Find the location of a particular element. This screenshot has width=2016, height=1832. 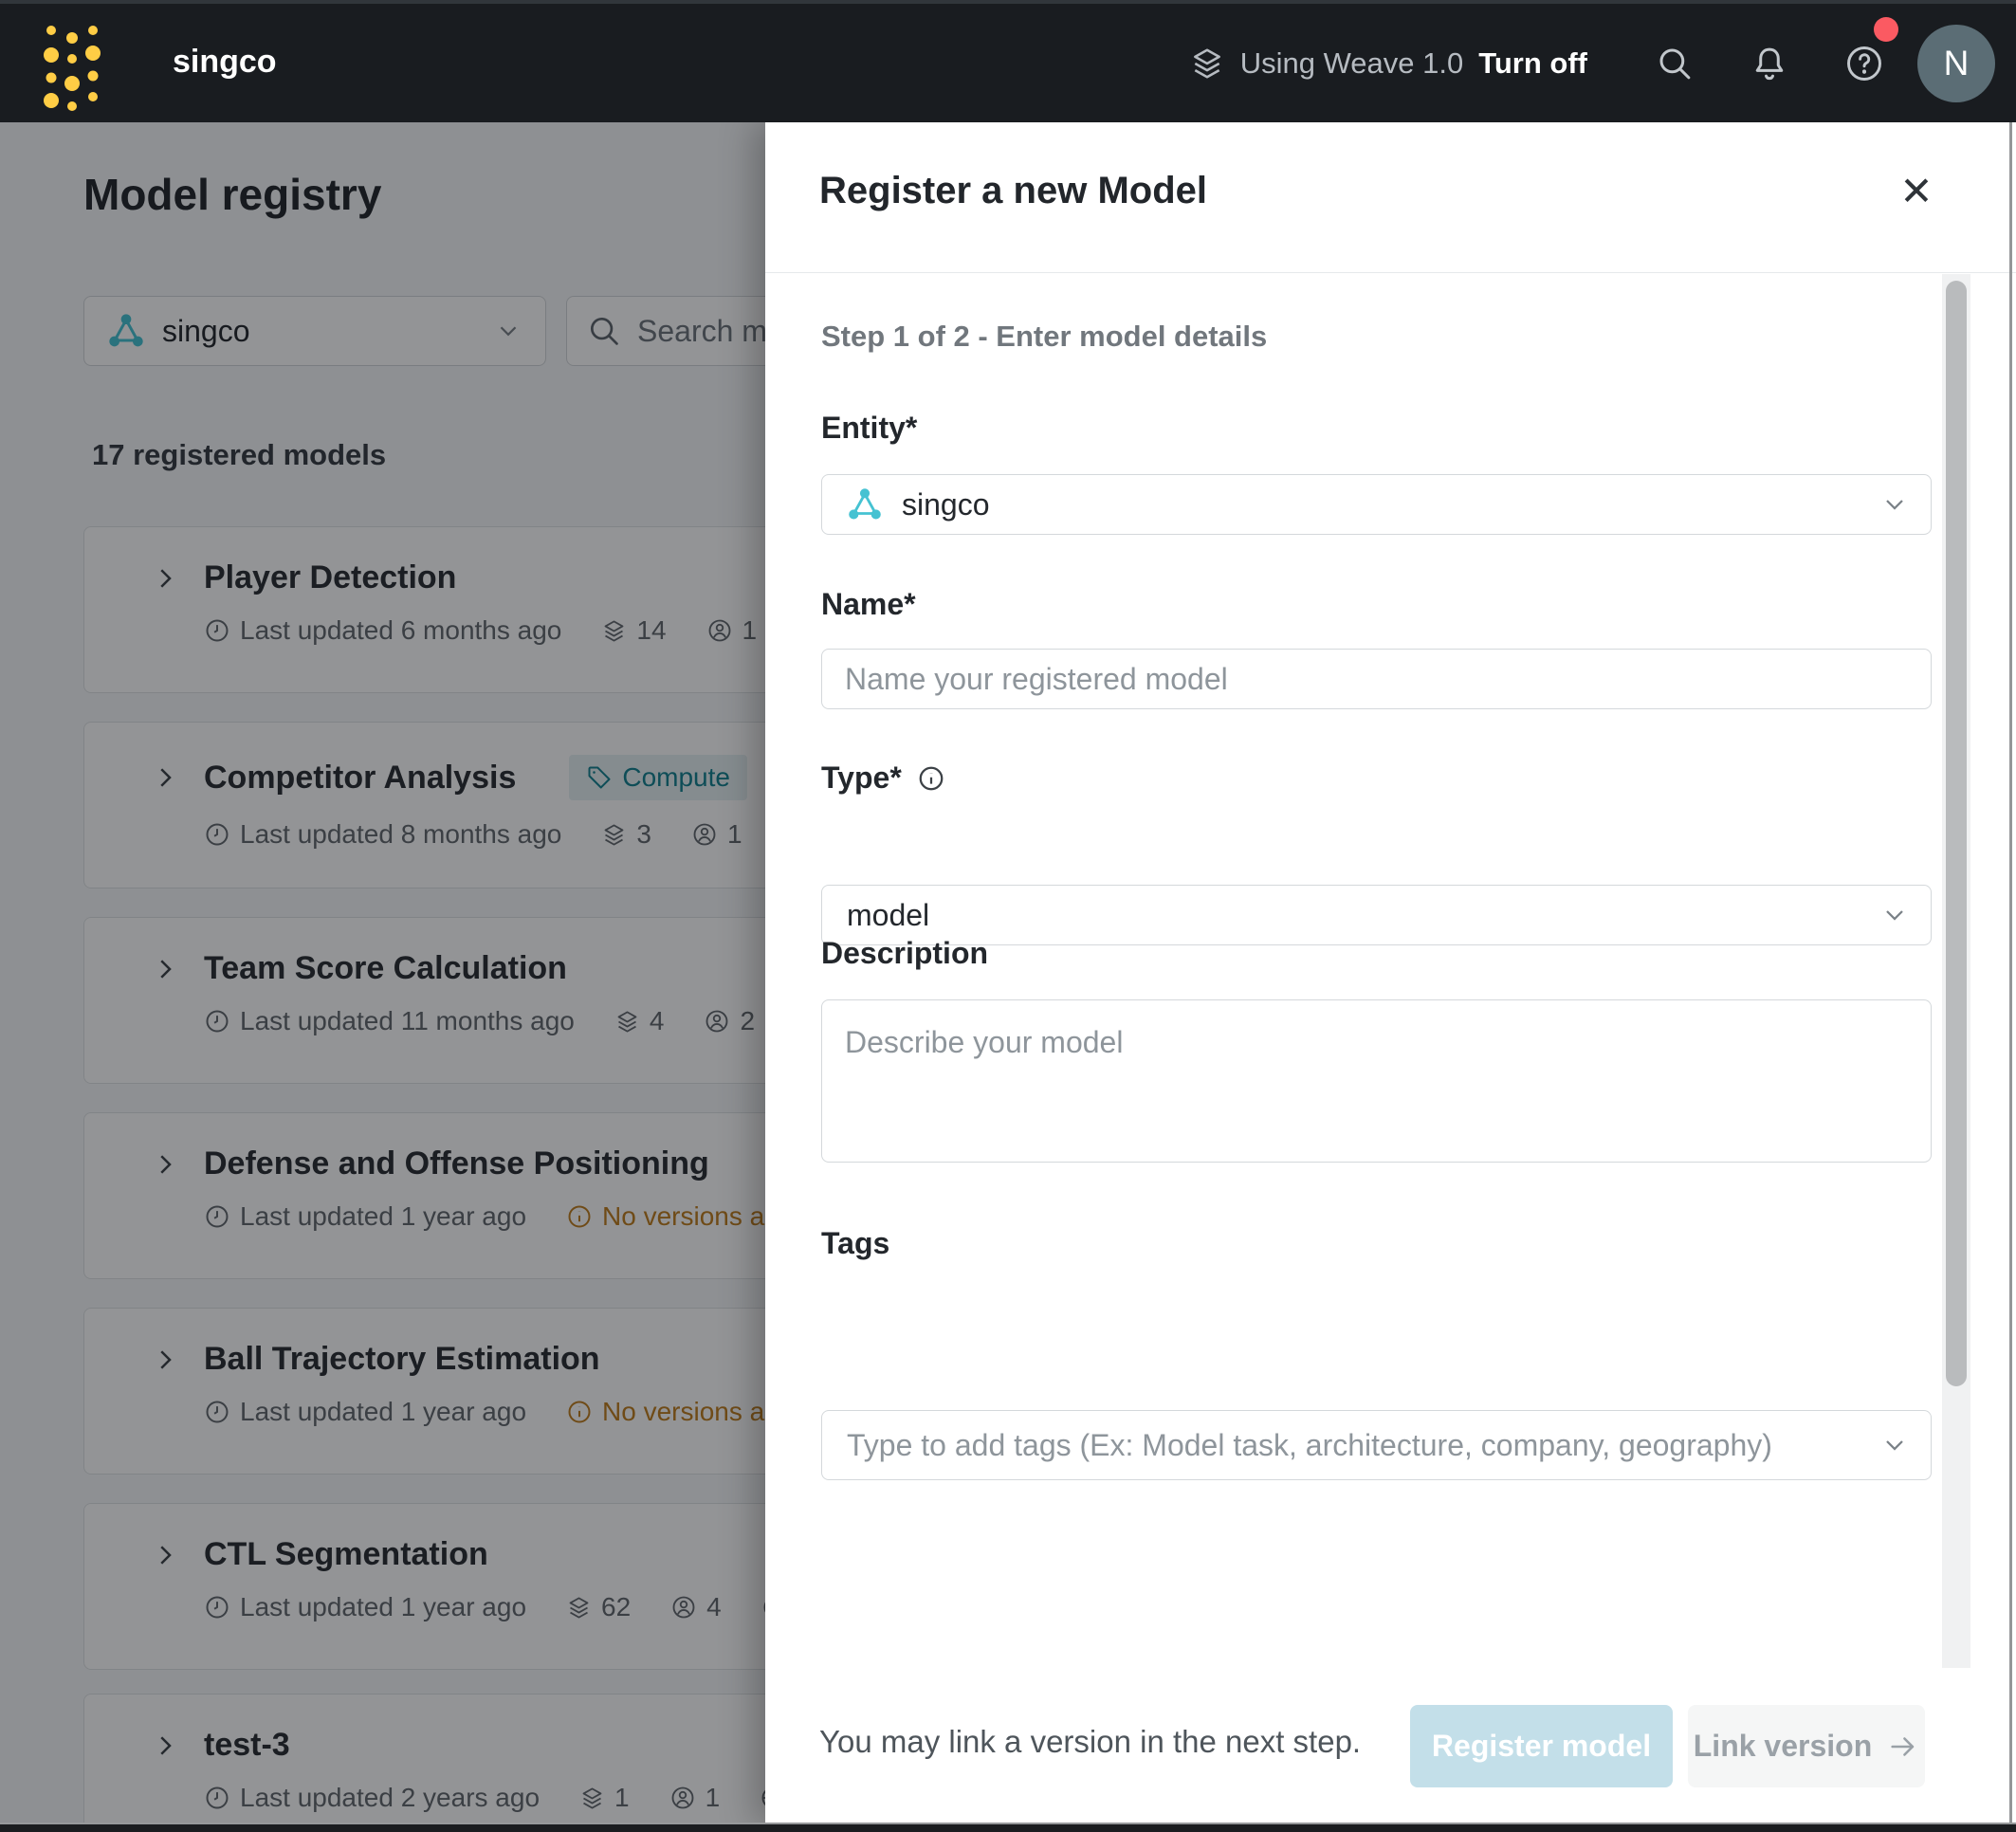

topbar-actions: Using Weave 1.0 Turn off N is located at coordinates (1602, 63).